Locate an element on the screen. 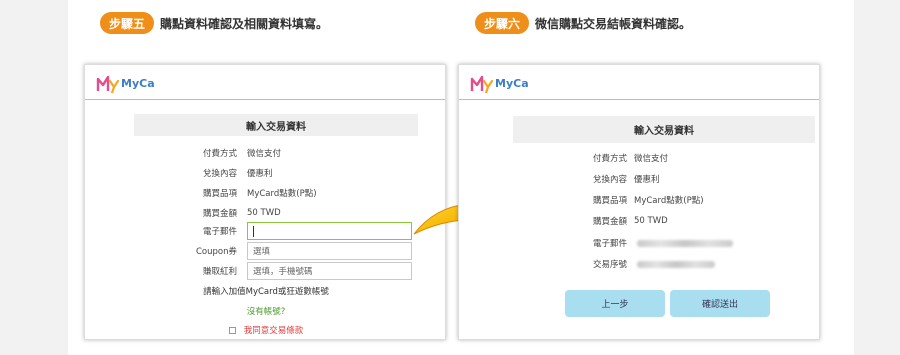  bonus-label: 賺取紅利 is located at coordinates (219, 272).